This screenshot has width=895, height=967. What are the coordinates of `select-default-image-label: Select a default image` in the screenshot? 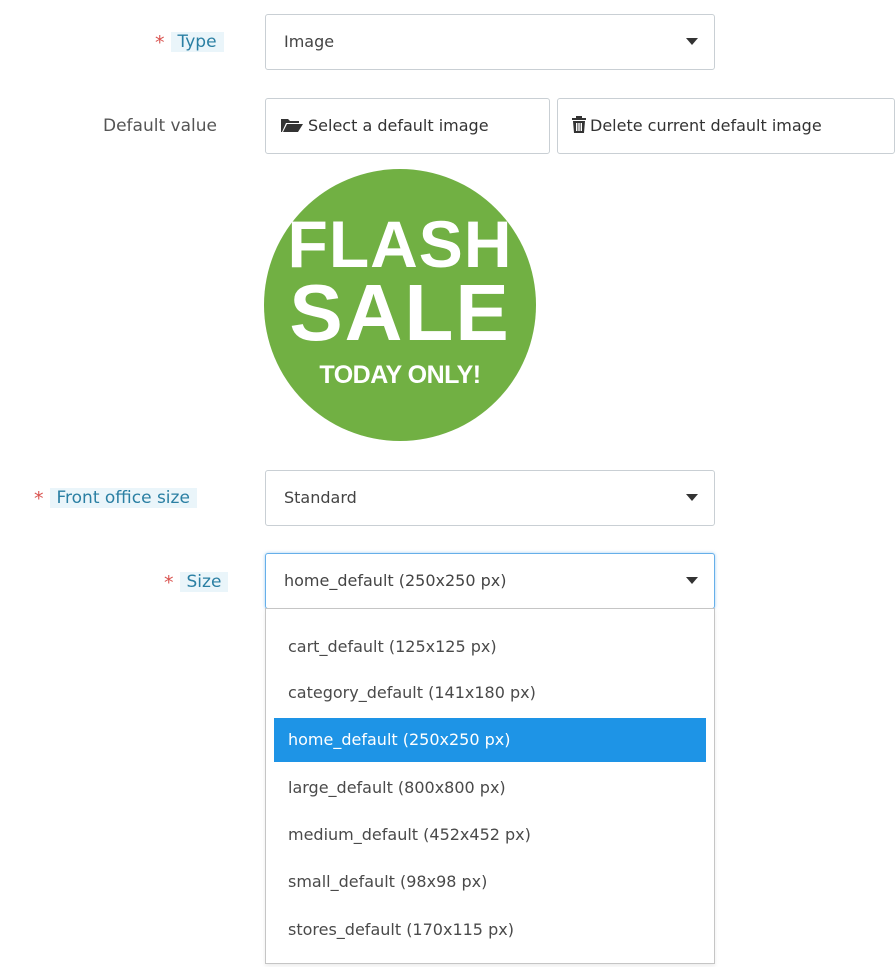 It's located at (398, 125).